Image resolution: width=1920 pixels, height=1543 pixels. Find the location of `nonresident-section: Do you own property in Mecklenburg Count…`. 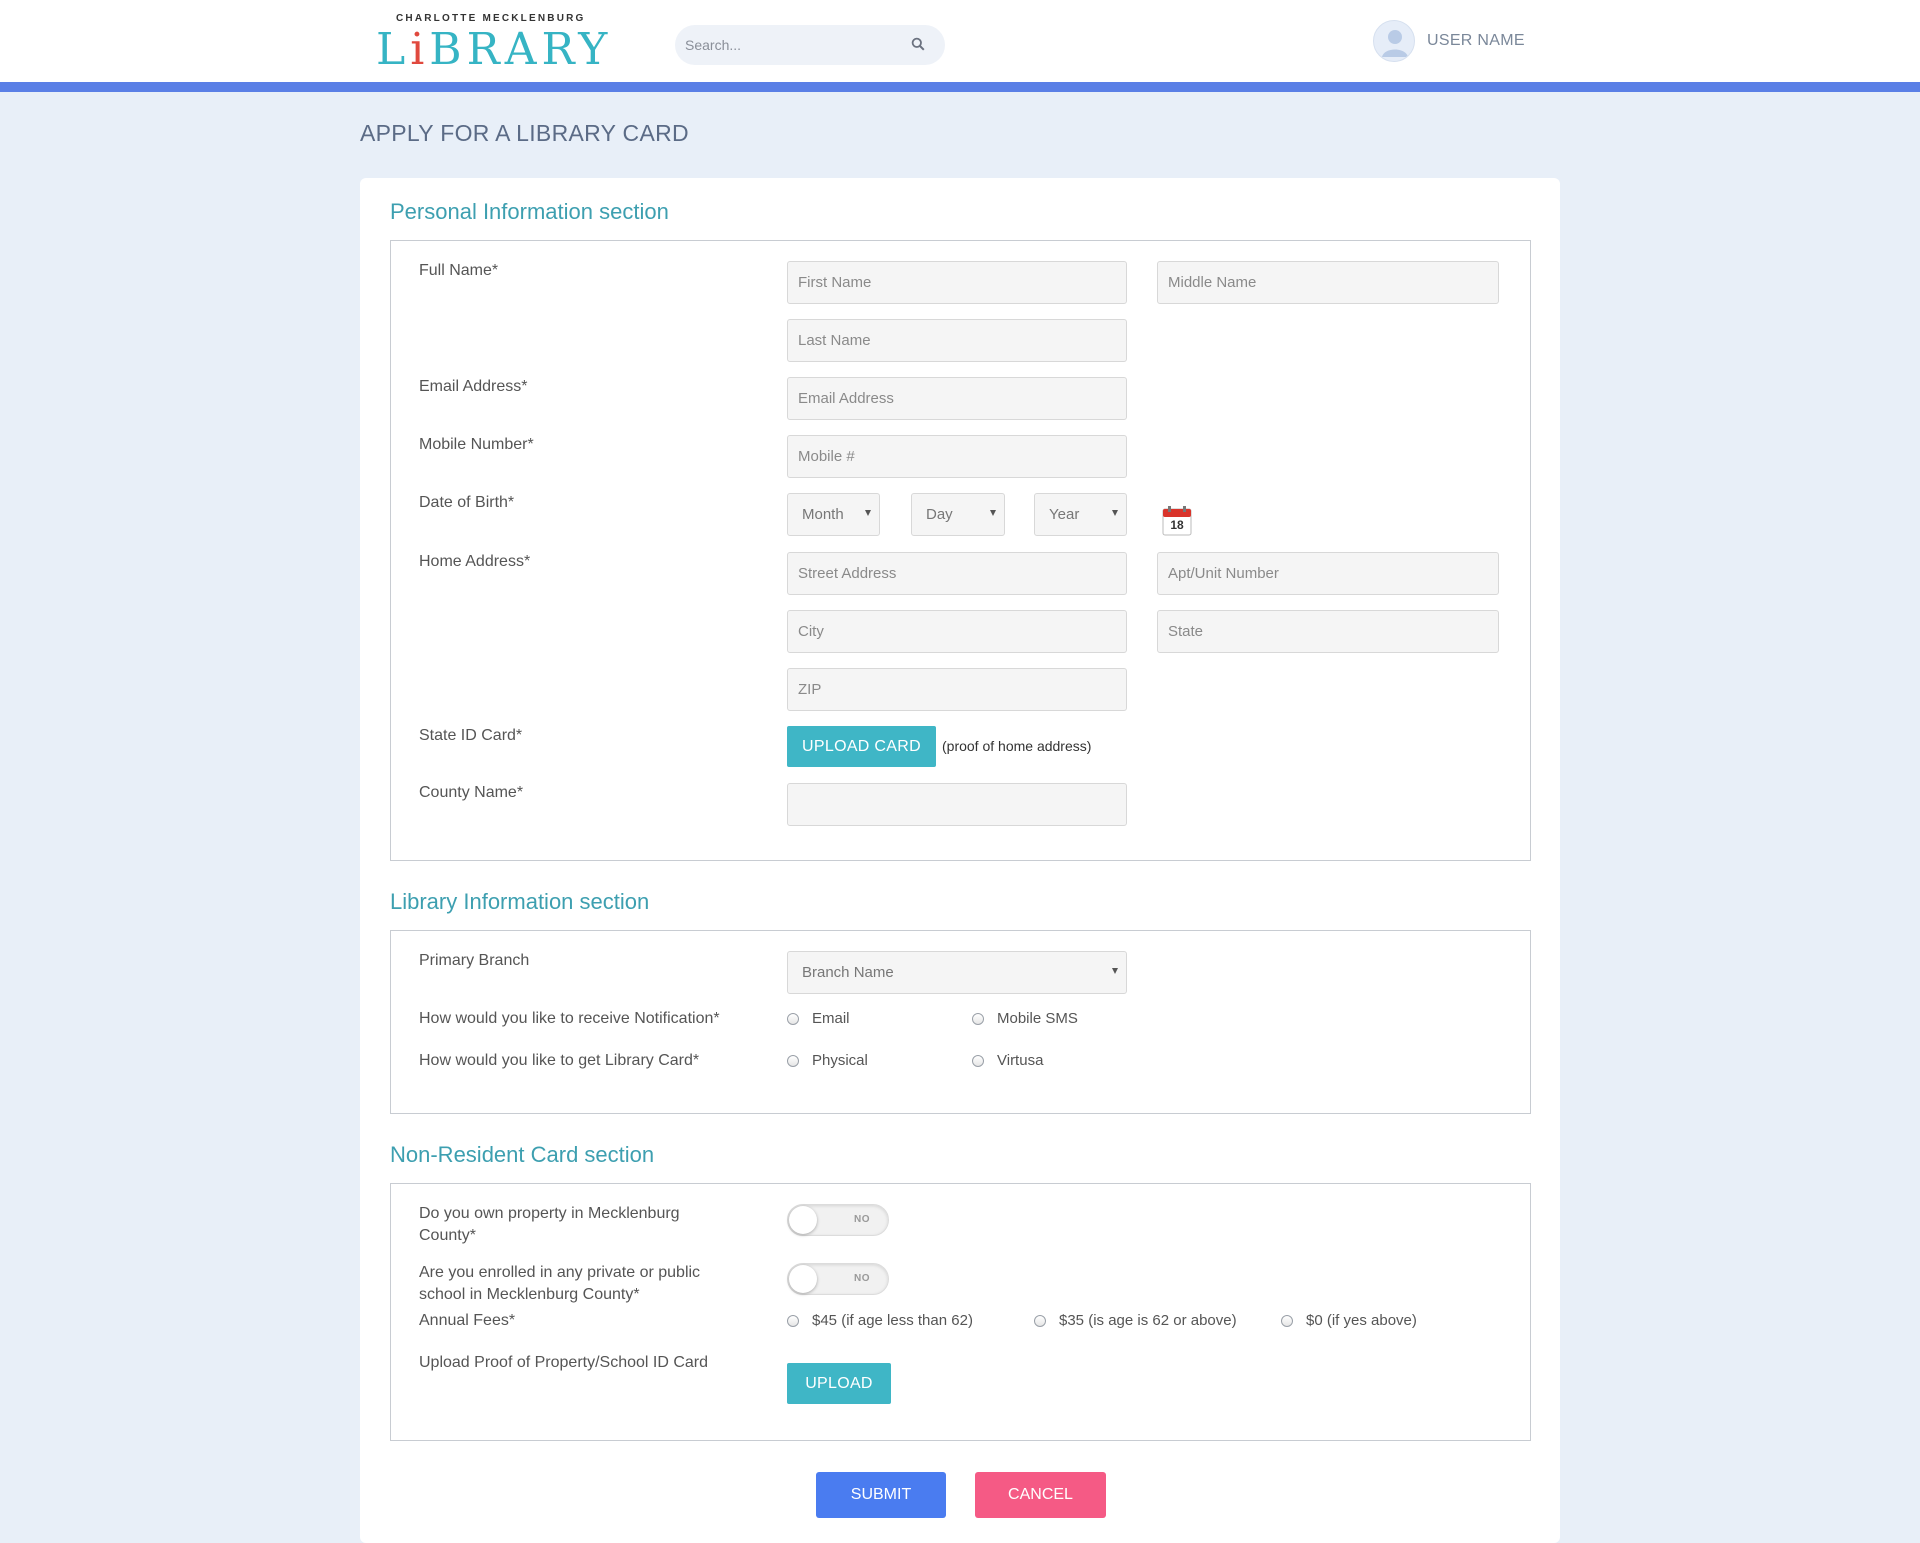

nonresident-section: Do you own property in Mecklenburg Count… is located at coordinates (960, 1312).